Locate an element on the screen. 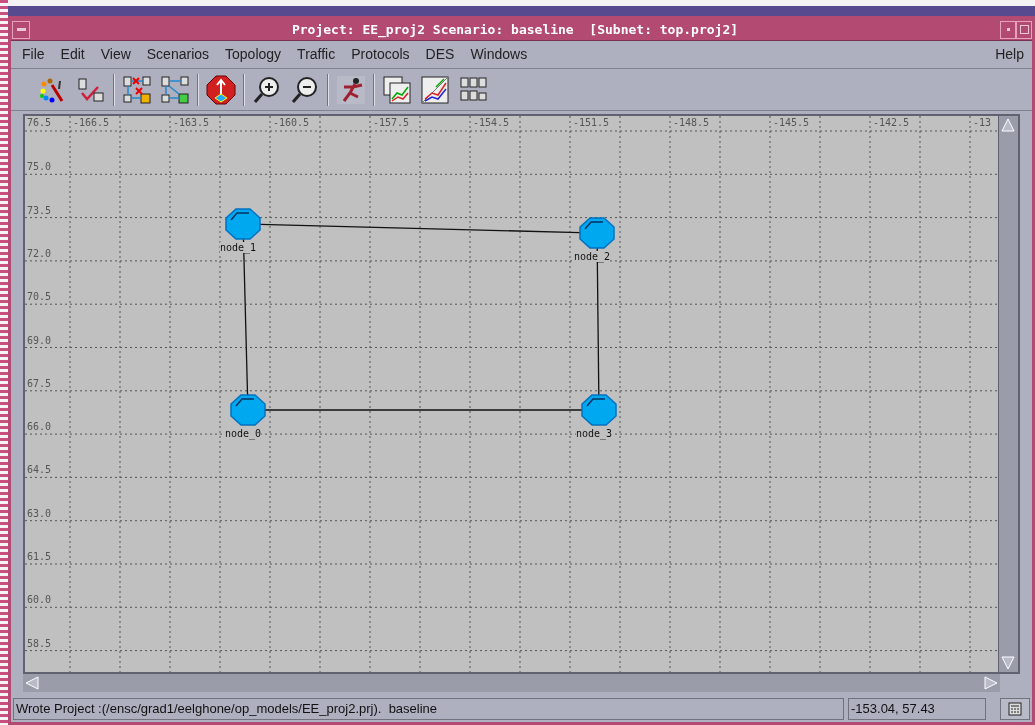 The width and height of the screenshot is (1035, 725). y-axis-label: 58.5 is located at coordinates (39, 643).